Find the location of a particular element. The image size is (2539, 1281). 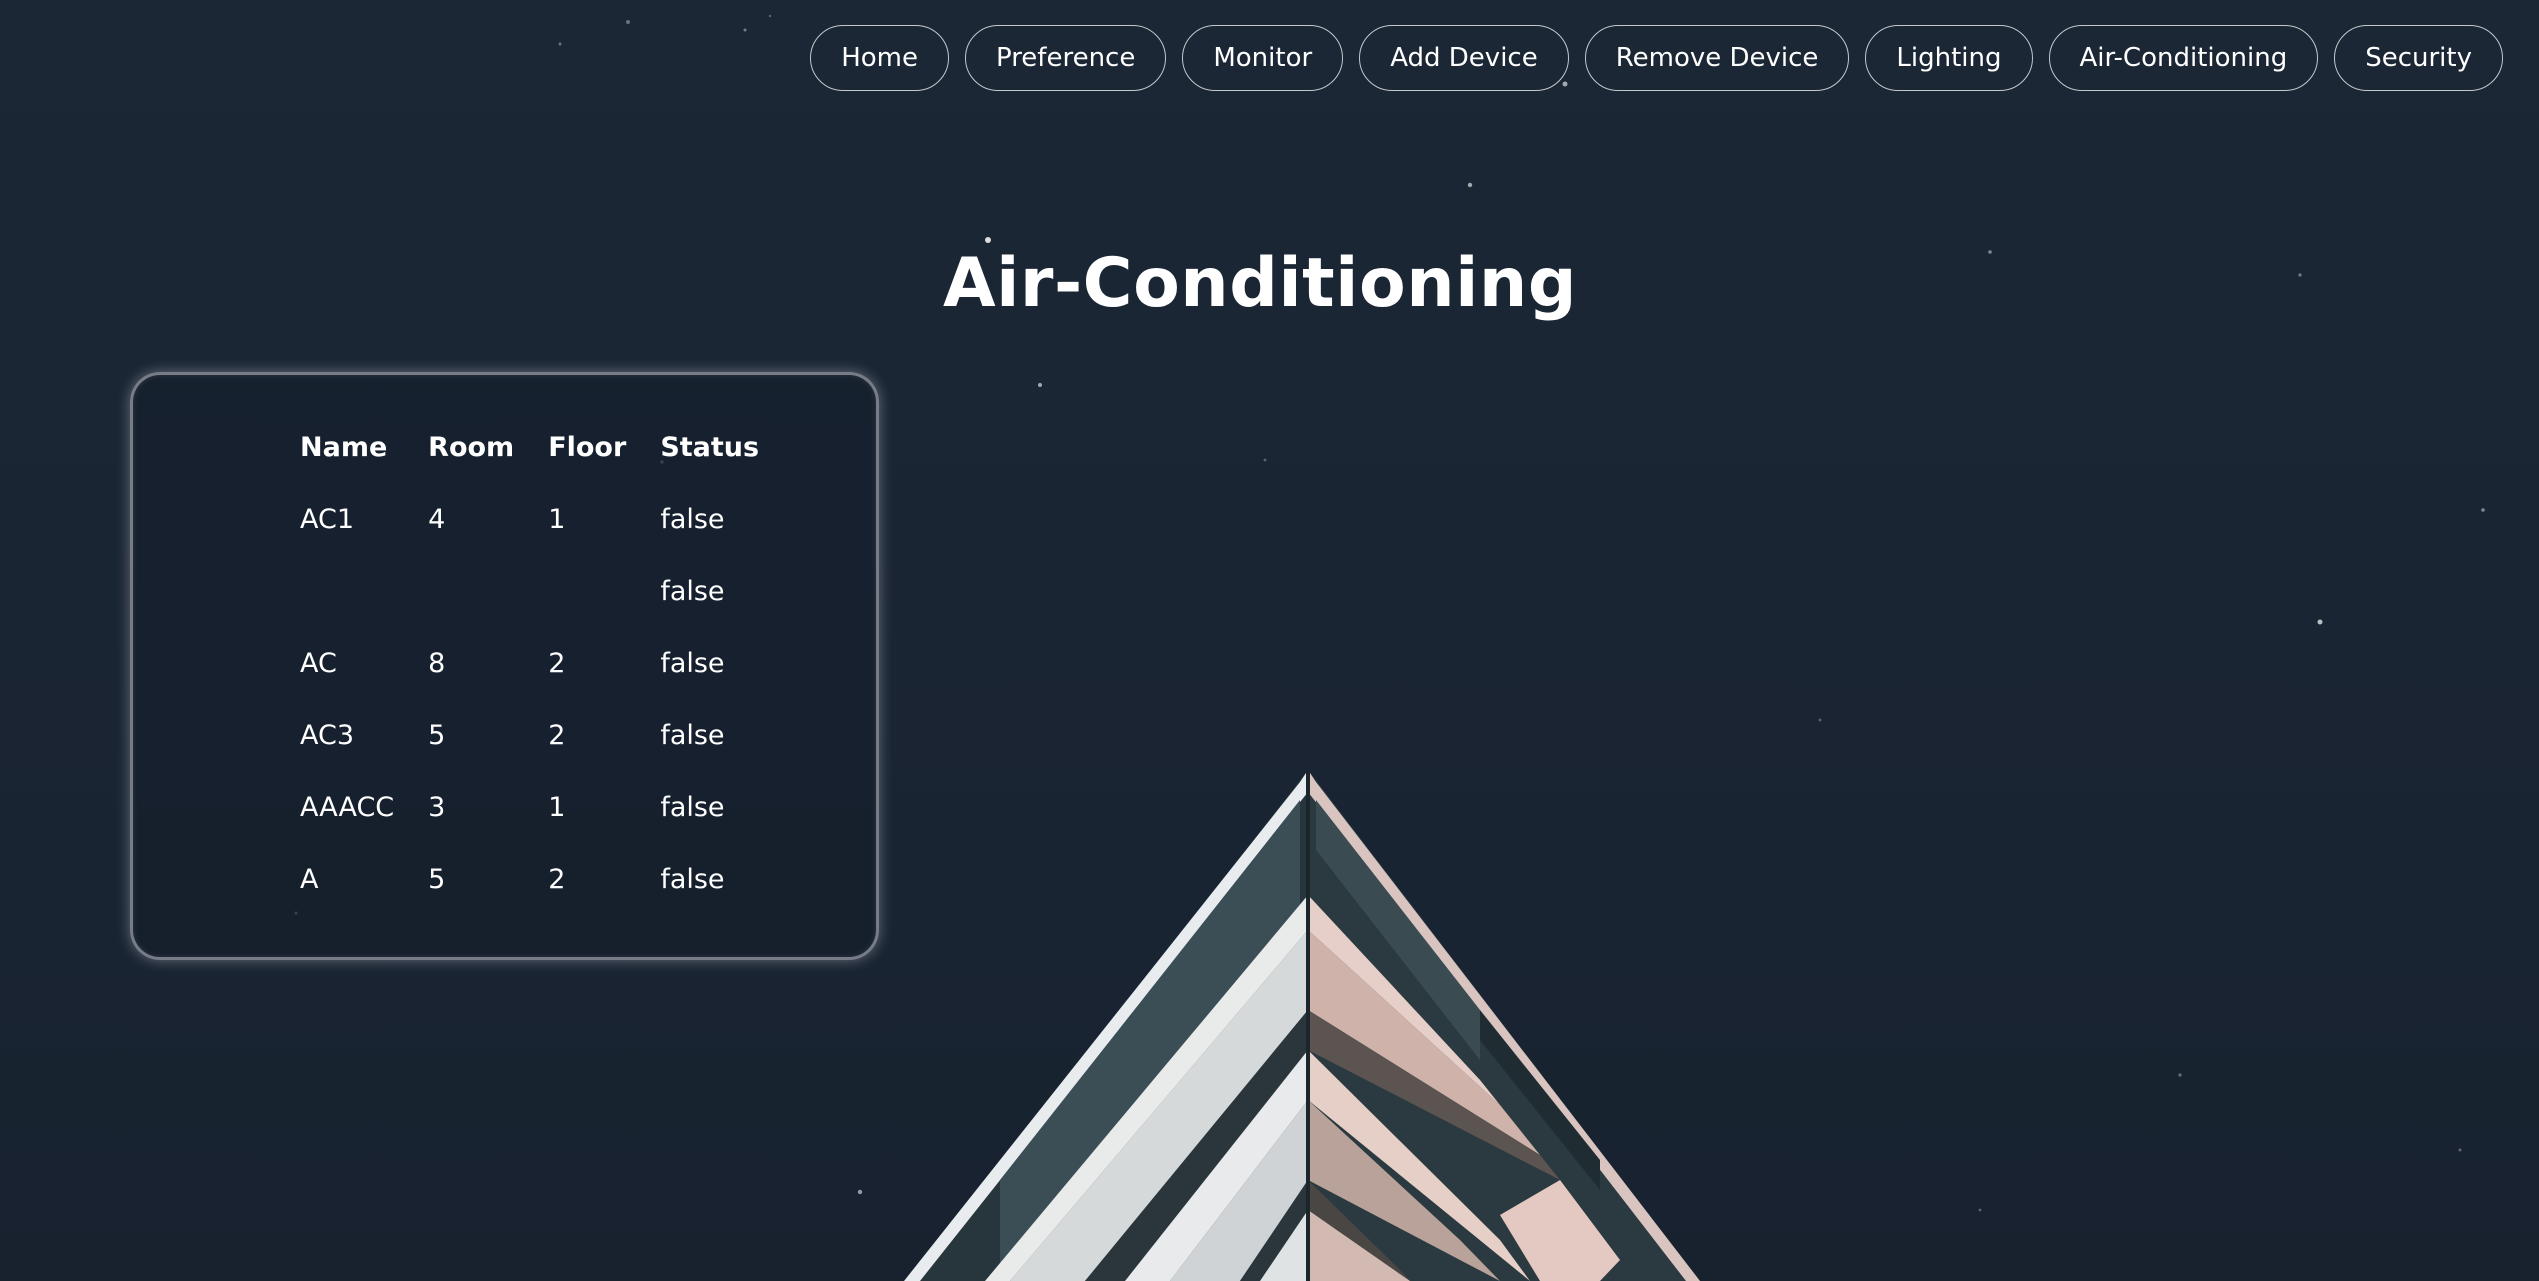

nav-air-conditioning-button: Air-Conditioning is located at coordinates (2183, 58).